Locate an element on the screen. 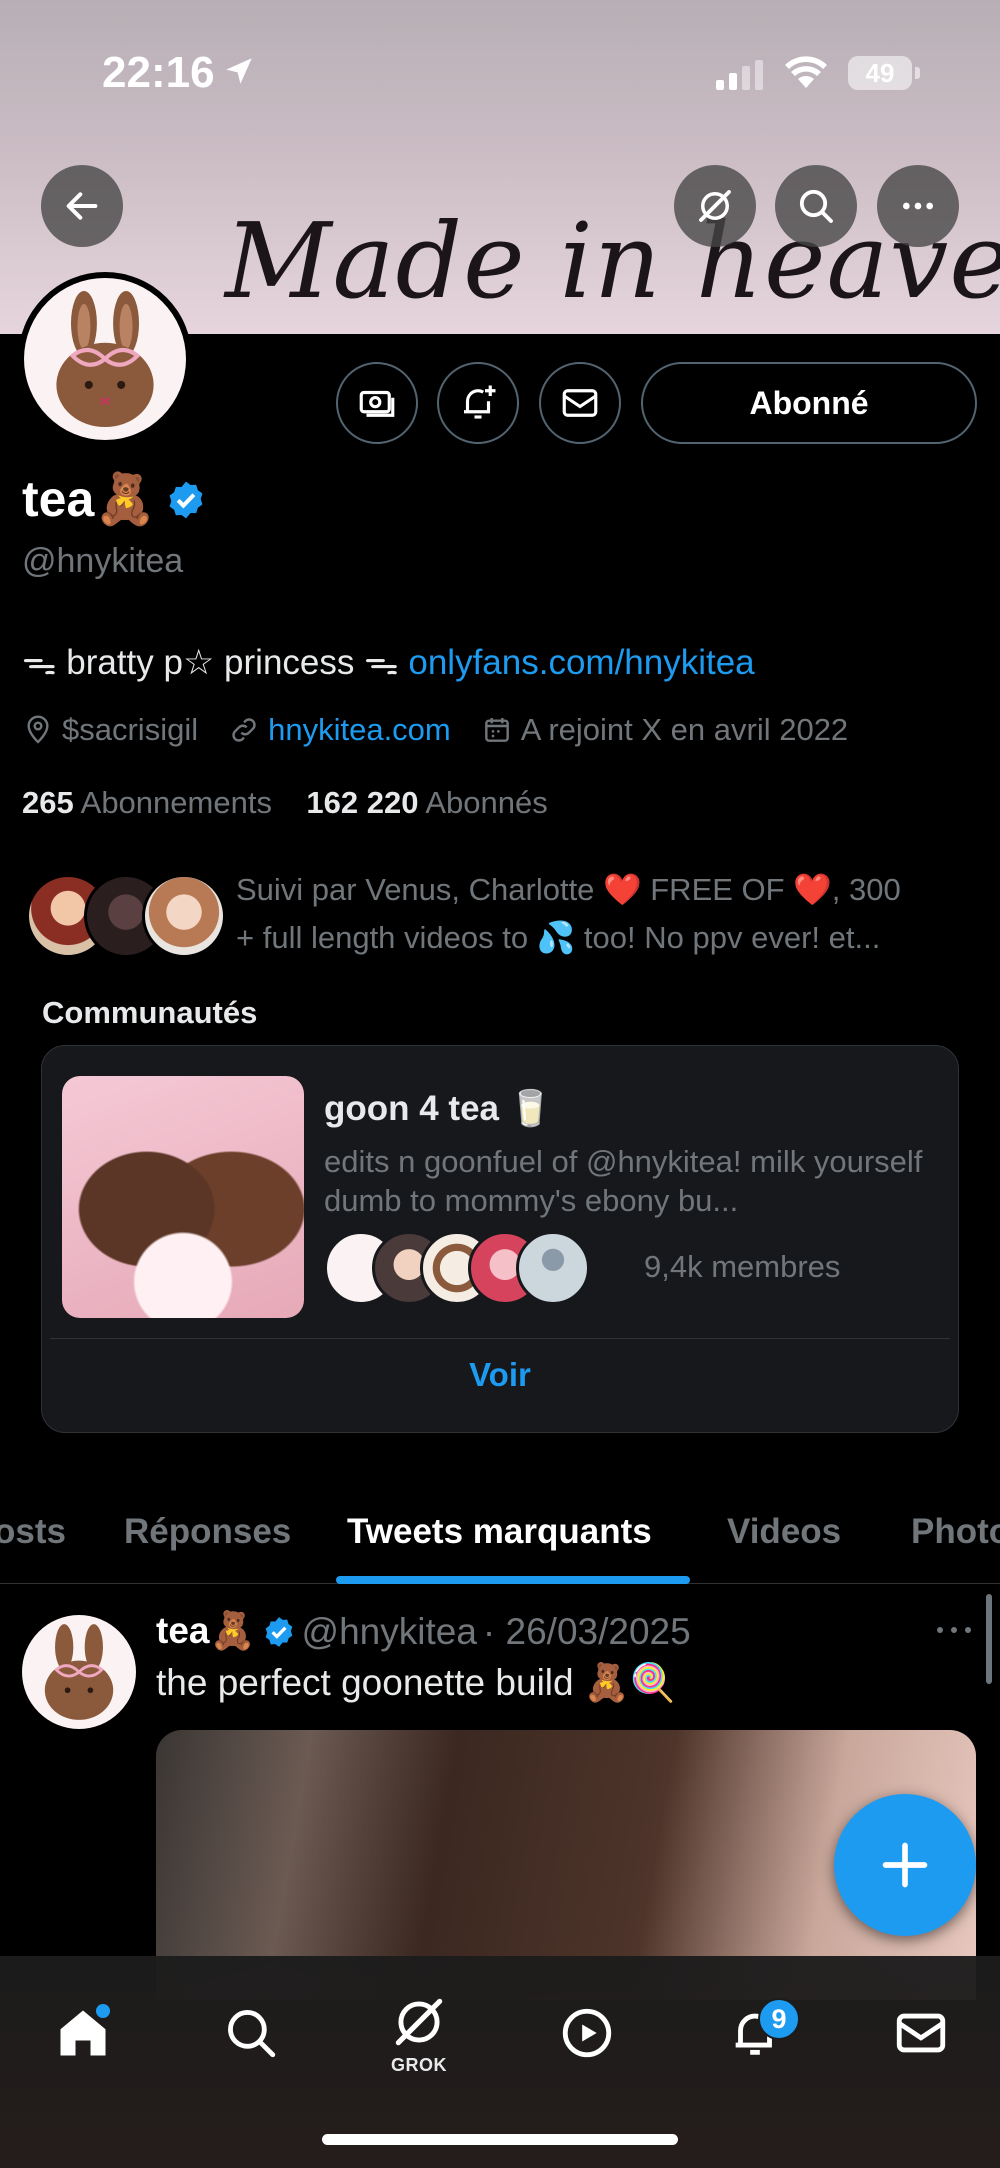  search-button is located at coordinates (816, 206).